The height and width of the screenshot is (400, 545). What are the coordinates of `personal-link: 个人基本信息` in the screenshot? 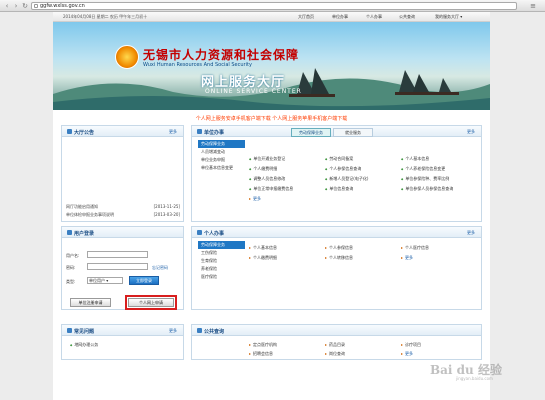 It's located at (263, 248).